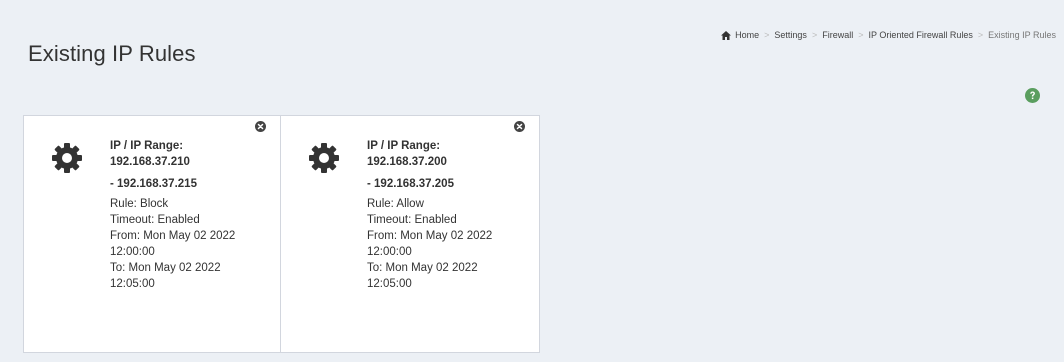 Image resolution: width=1064 pixels, height=362 pixels. I want to click on home-icon, so click(726, 35).